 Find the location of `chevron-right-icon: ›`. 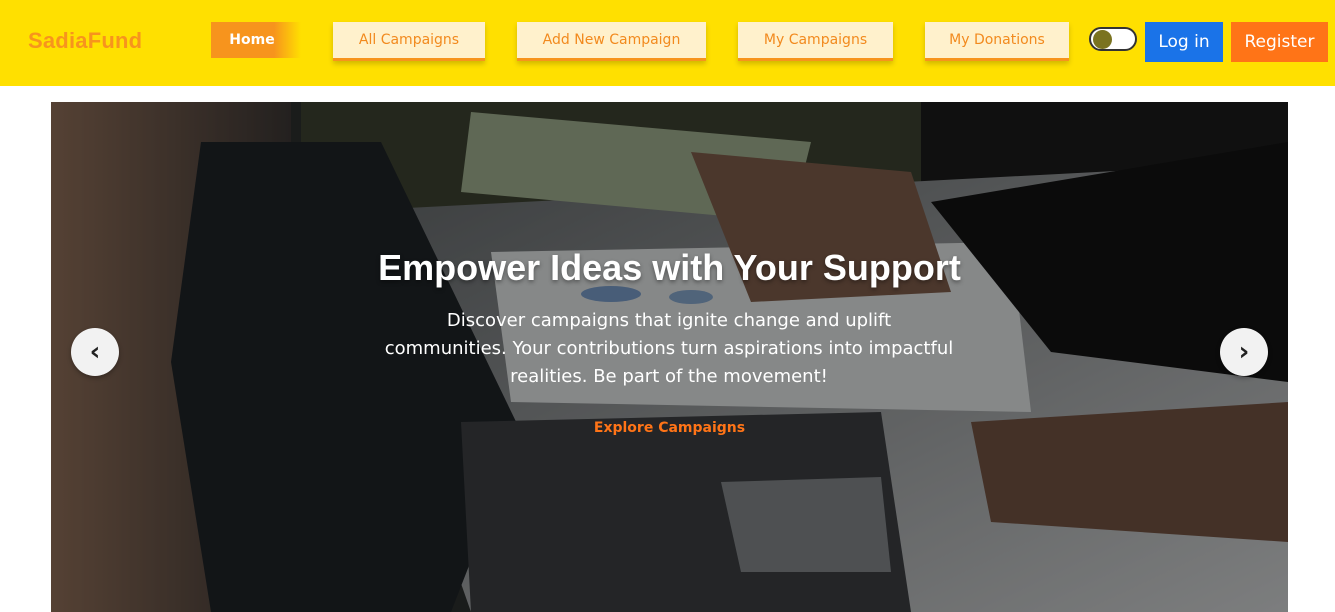

chevron-right-icon: › is located at coordinates (1244, 352).